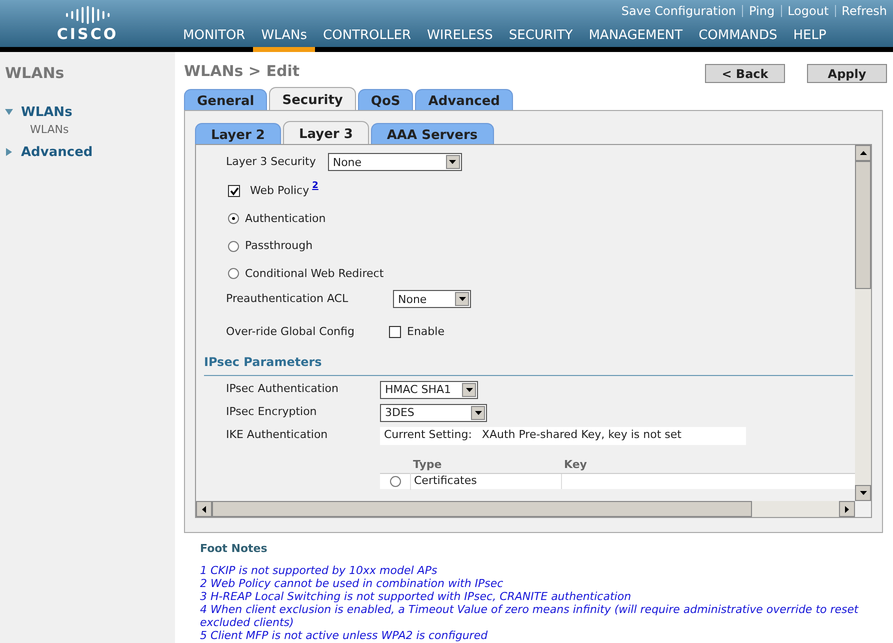 The image size is (893, 643). What do you see at coordinates (809, 39) in the screenshot?
I see `nav-menu-item: HELP` at bounding box center [809, 39].